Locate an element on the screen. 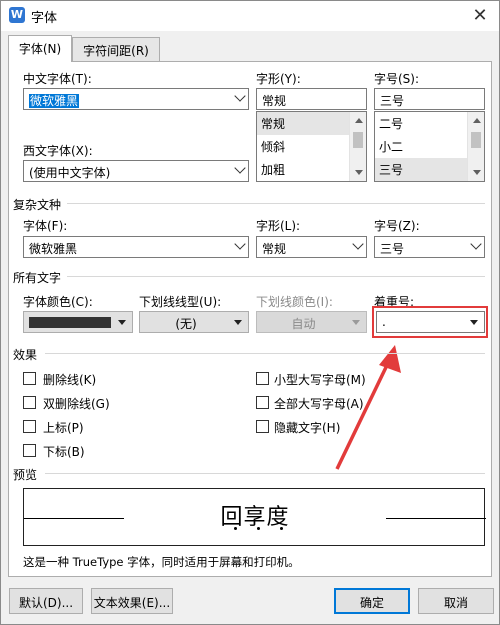 This screenshot has height=625, width=500. underline-color-combo: 自动 is located at coordinates (311, 322).